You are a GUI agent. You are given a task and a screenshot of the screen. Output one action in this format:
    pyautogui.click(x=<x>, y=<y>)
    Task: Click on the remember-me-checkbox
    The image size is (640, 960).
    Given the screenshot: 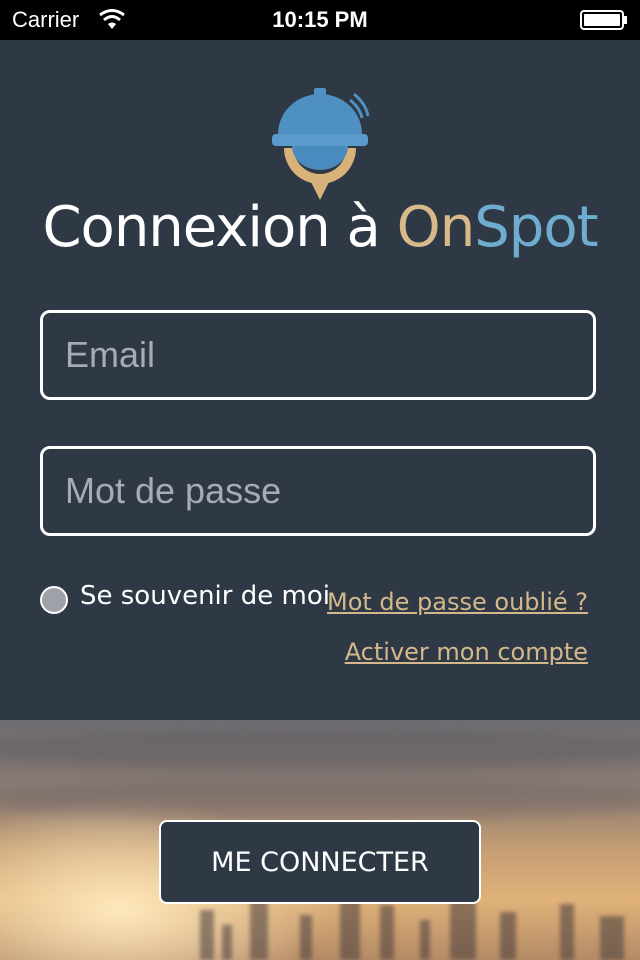 What is the action you would take?
    pyautogui.click(x=54, y=600)
    